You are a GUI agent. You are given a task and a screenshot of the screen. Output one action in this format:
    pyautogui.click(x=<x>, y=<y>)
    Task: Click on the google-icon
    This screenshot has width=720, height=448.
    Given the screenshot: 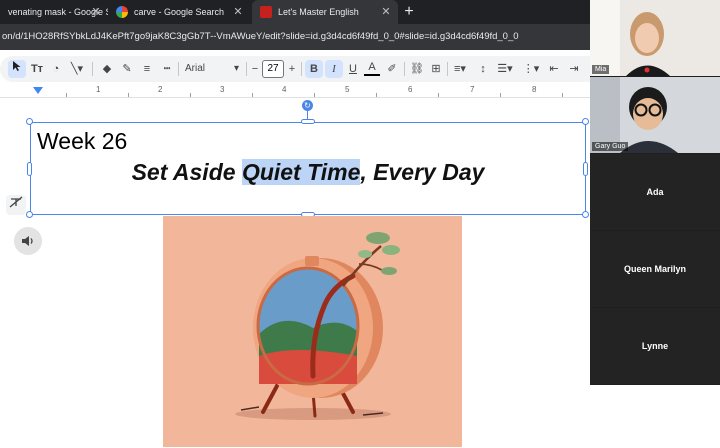 What is the action you would take?
    pyautogui.click(x=122, y=12)
    